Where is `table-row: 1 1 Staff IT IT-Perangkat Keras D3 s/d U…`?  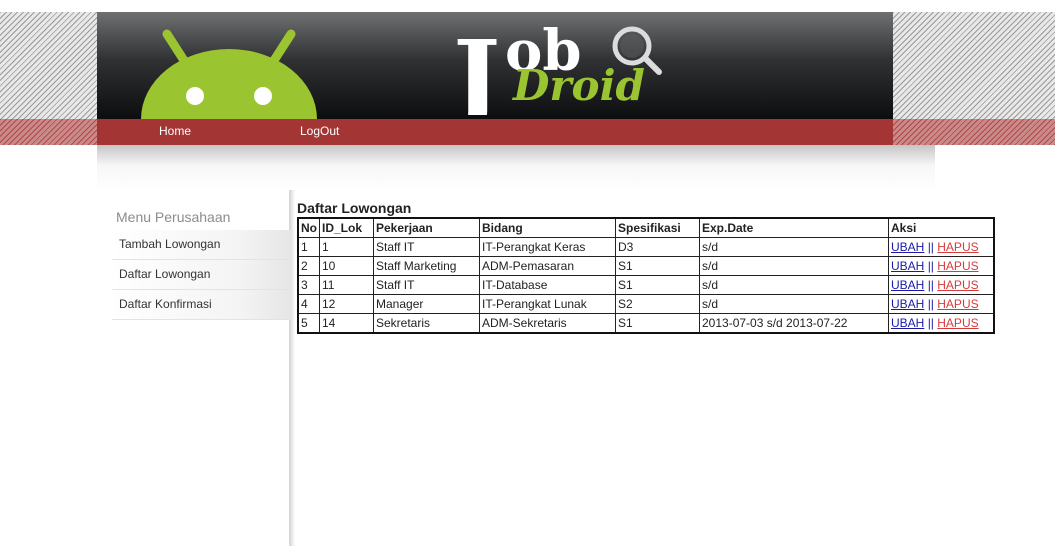
table-row: 1 1 Staff IT IT-Perangkat Keras D3 s/d U… is located at coordinates (646, 247).